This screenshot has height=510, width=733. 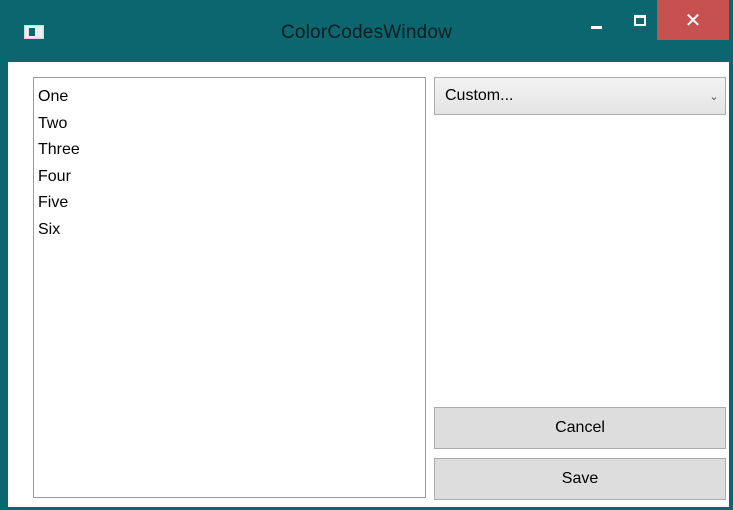 I want to click on color-combobox: Custom... ⌄, so click(x=580, y=96).